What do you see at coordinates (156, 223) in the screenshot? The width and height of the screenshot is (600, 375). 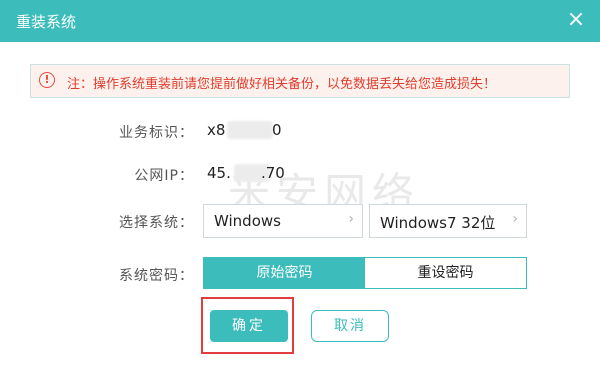 I see `select-system-label: 选择系统：` at bounding box center [156, 223].